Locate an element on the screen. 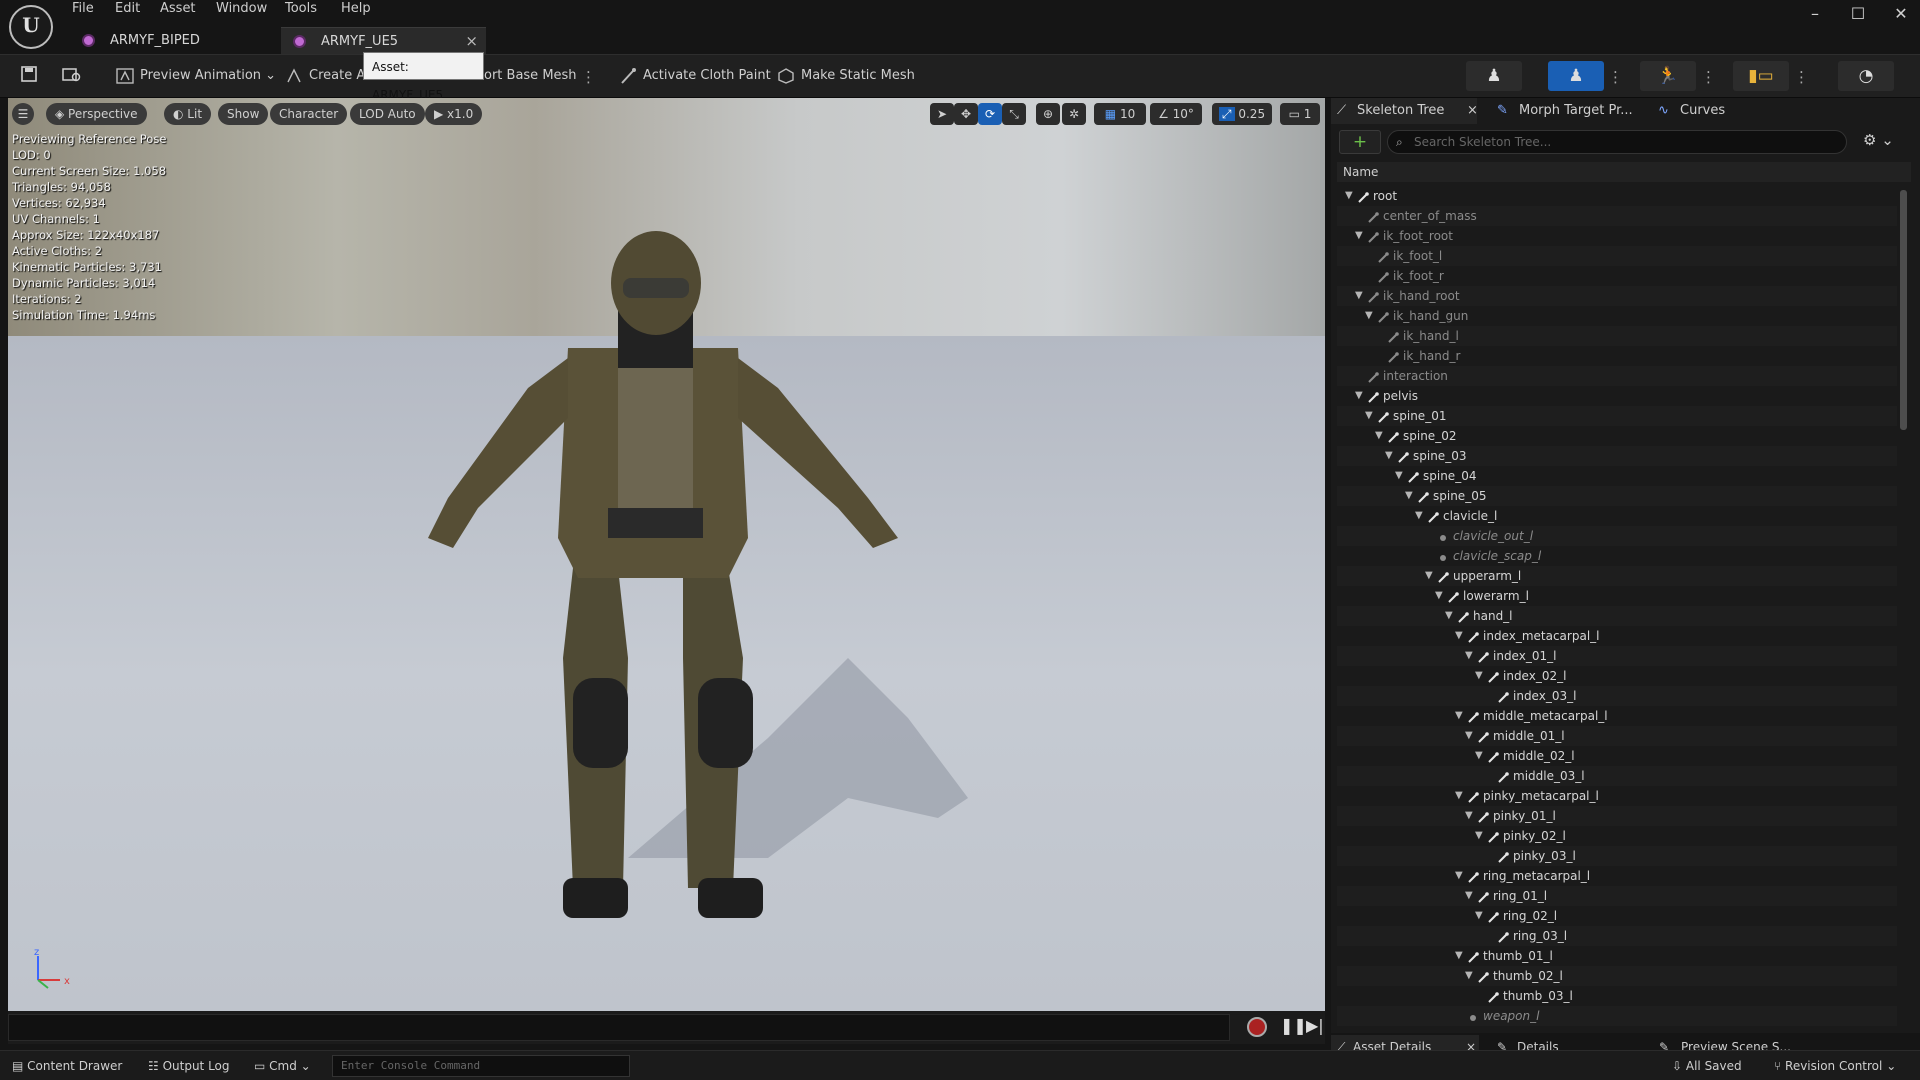 Image resolution: width=1920 pixels, height=1080 pixels. tree-row: ▼ middle_metacarpal_l is located at coordinates (1617, 716).